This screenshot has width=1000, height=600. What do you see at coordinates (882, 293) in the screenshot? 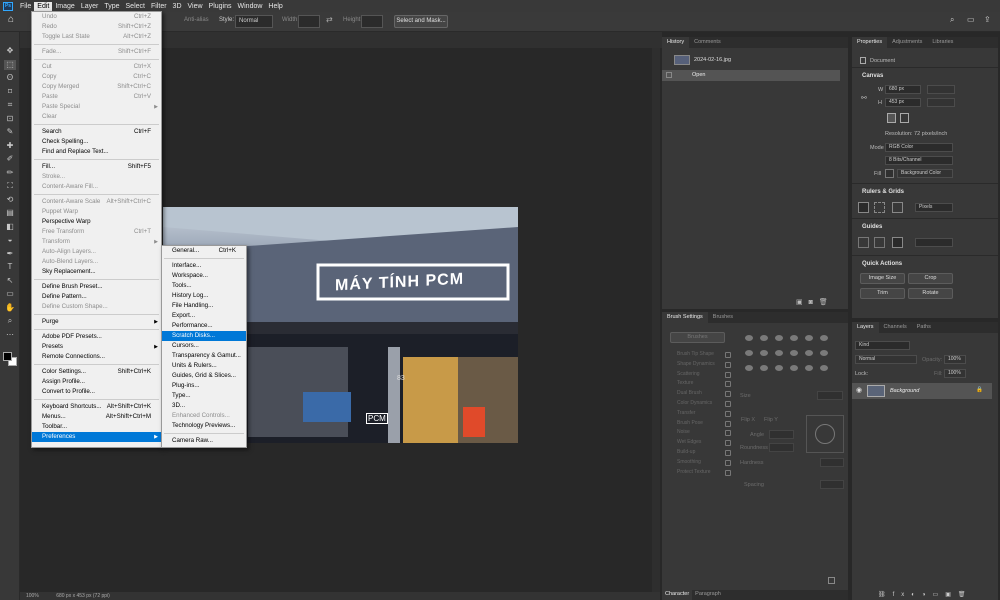
I see `trim-button: Trim` at bounding box center [882, 293].